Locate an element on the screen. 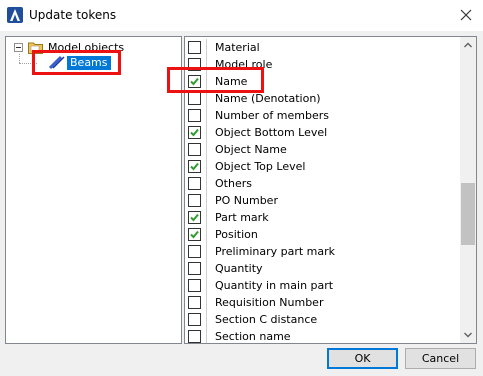  list-item: PO Number is located at coordinates (322, 200).